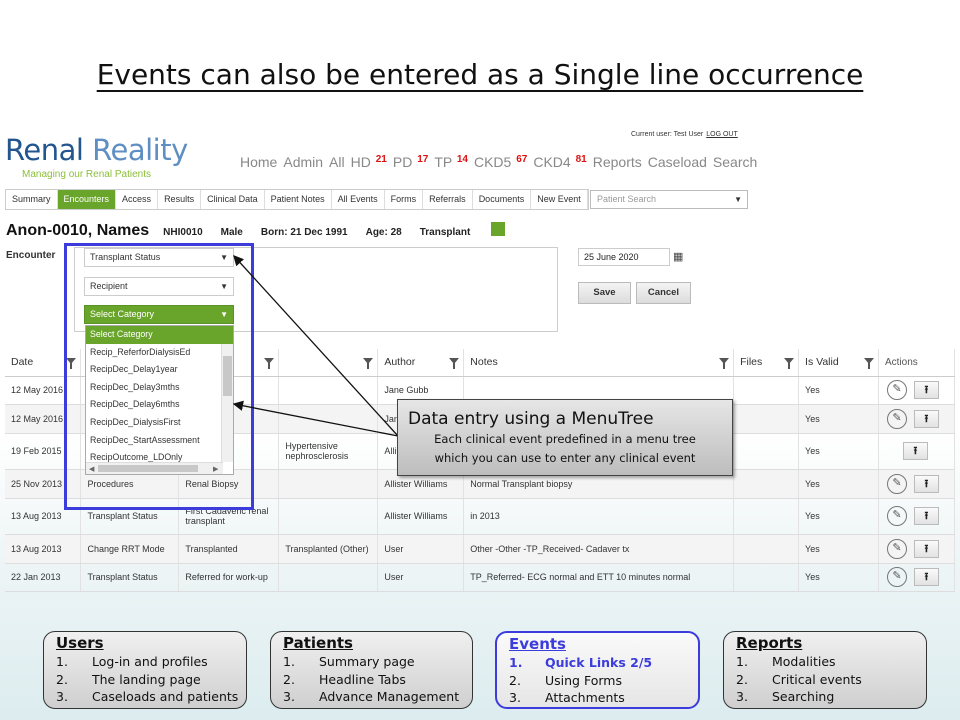 This screenshot has height=720, width=960. What do you see at coordinates (410, 162) in the screenshot?
I see `nav-pd: PD 17` at bounding box center [410, 162].